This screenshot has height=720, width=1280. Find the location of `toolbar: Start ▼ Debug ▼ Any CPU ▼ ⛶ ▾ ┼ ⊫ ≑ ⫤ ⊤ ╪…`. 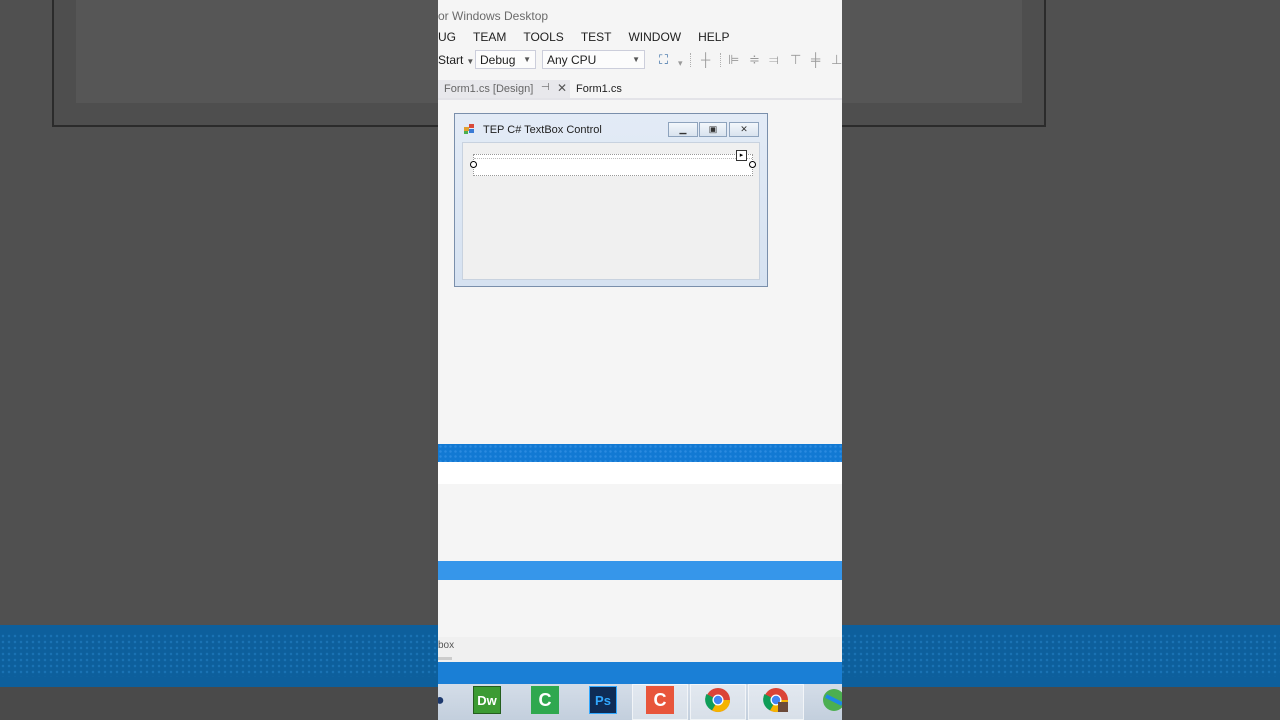

toolbar: Start ▼ Debug ▼ Any CPU ▼ ⛶ ▾ ┼ ⊫ ≑ ⫤ ⊤ ╪… is located at coordinates (640, 60).